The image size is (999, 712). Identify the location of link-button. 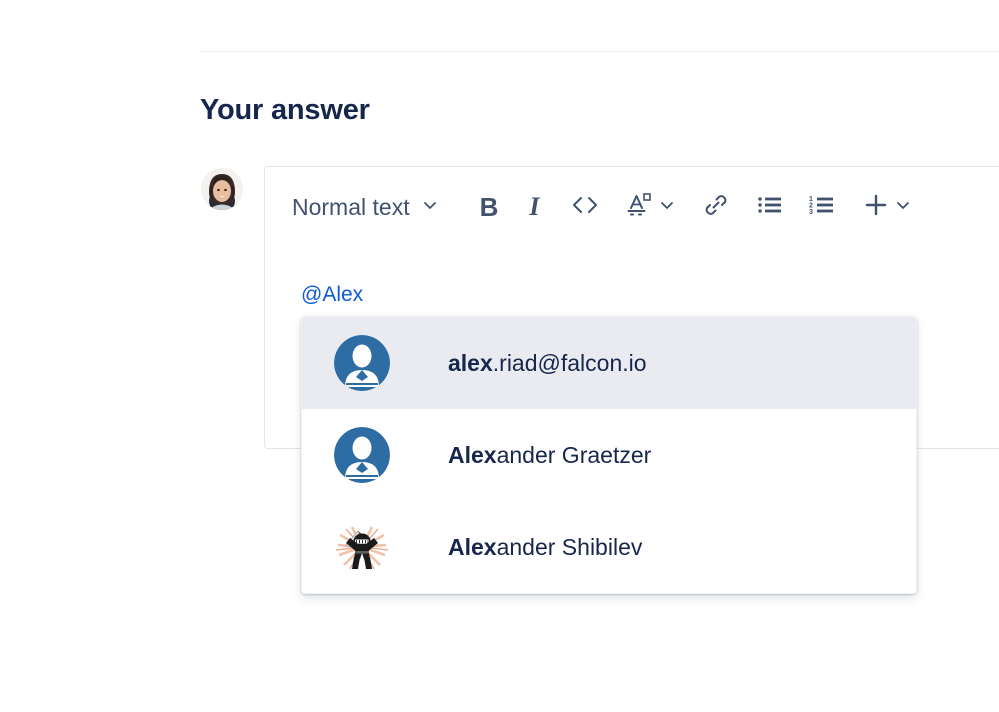
(716, 207).